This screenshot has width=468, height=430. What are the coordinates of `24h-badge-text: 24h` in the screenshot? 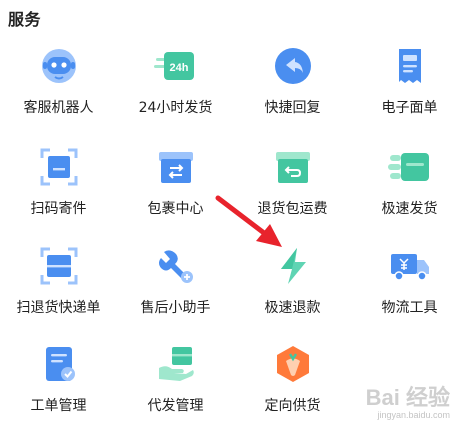 It's located at (178, 68).